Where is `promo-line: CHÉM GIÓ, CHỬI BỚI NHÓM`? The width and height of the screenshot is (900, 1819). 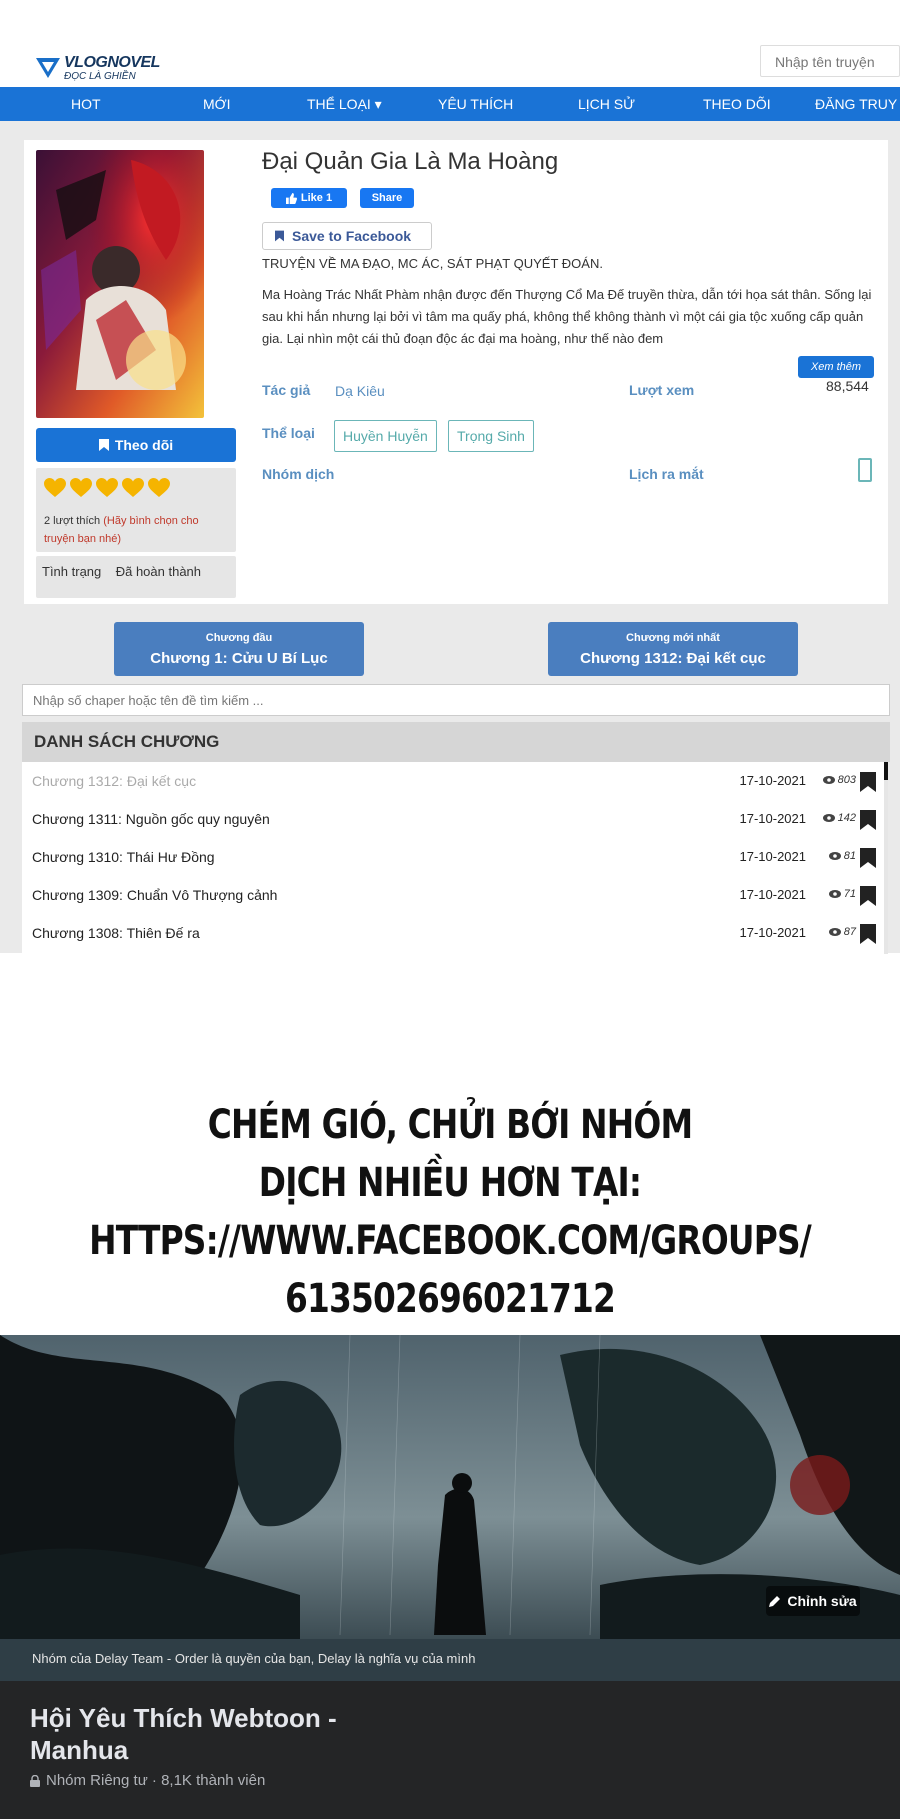
promo-line: CHÉM GIÓ, CHỬI BỚI NHÓM is located at coordinates (450, 1125).